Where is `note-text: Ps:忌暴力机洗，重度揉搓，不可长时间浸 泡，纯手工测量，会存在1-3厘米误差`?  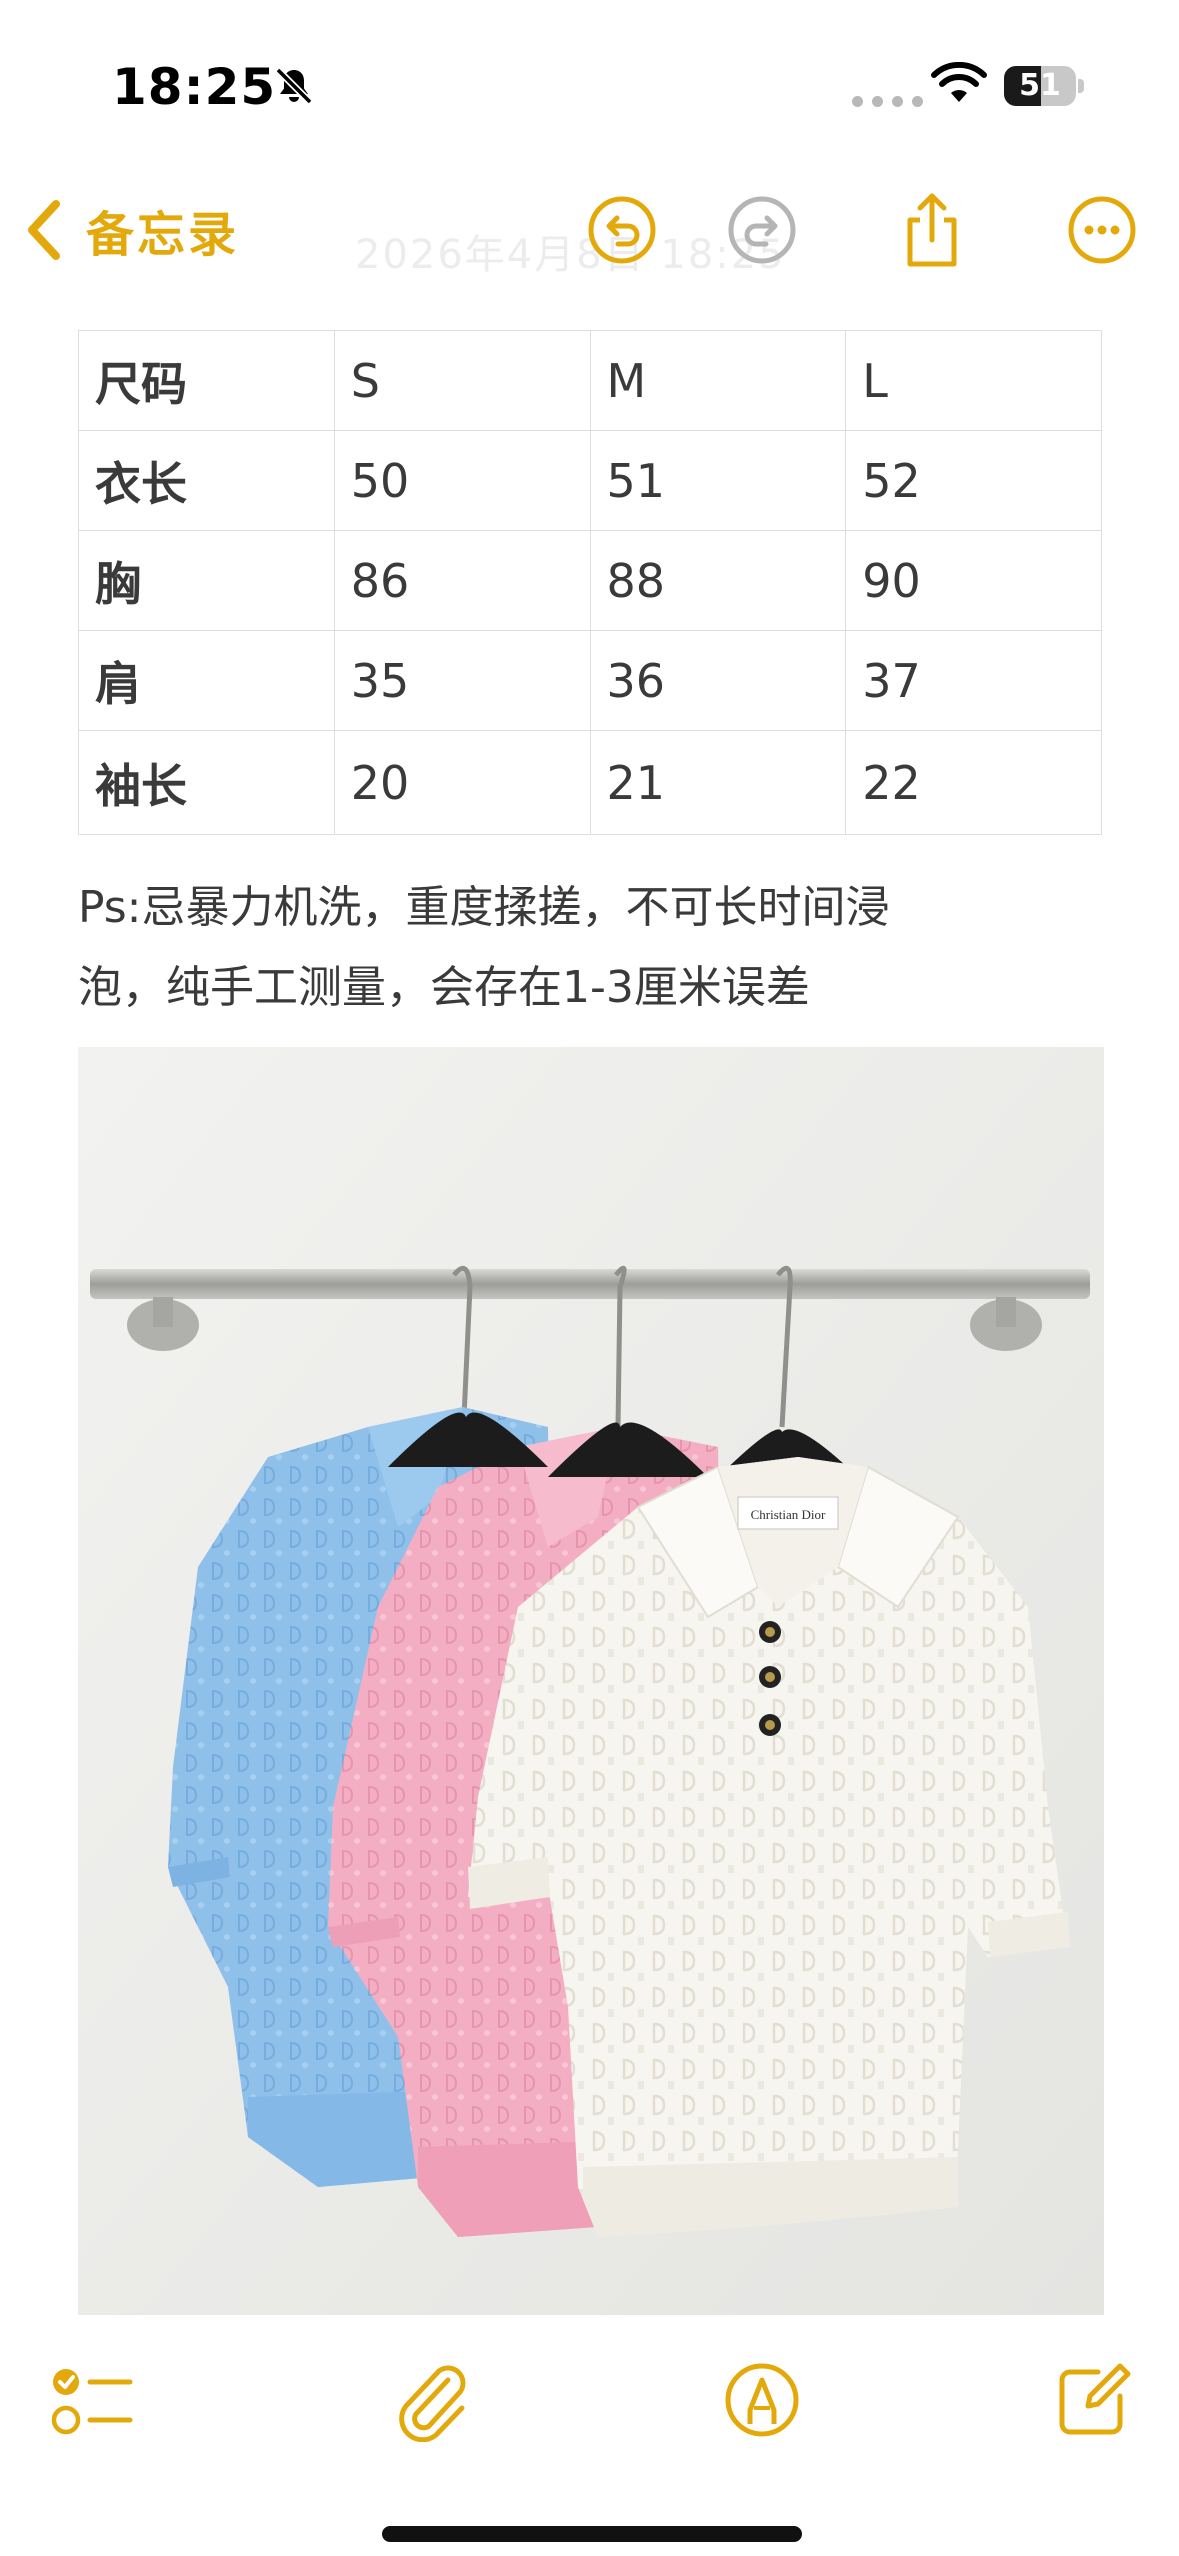 note-text: Ps:忌暴力机洗，重度揉搓，不可长时间浸 泡，纯手工测量，会存在1-3厘米误差 is located at coordinates (593, 948).